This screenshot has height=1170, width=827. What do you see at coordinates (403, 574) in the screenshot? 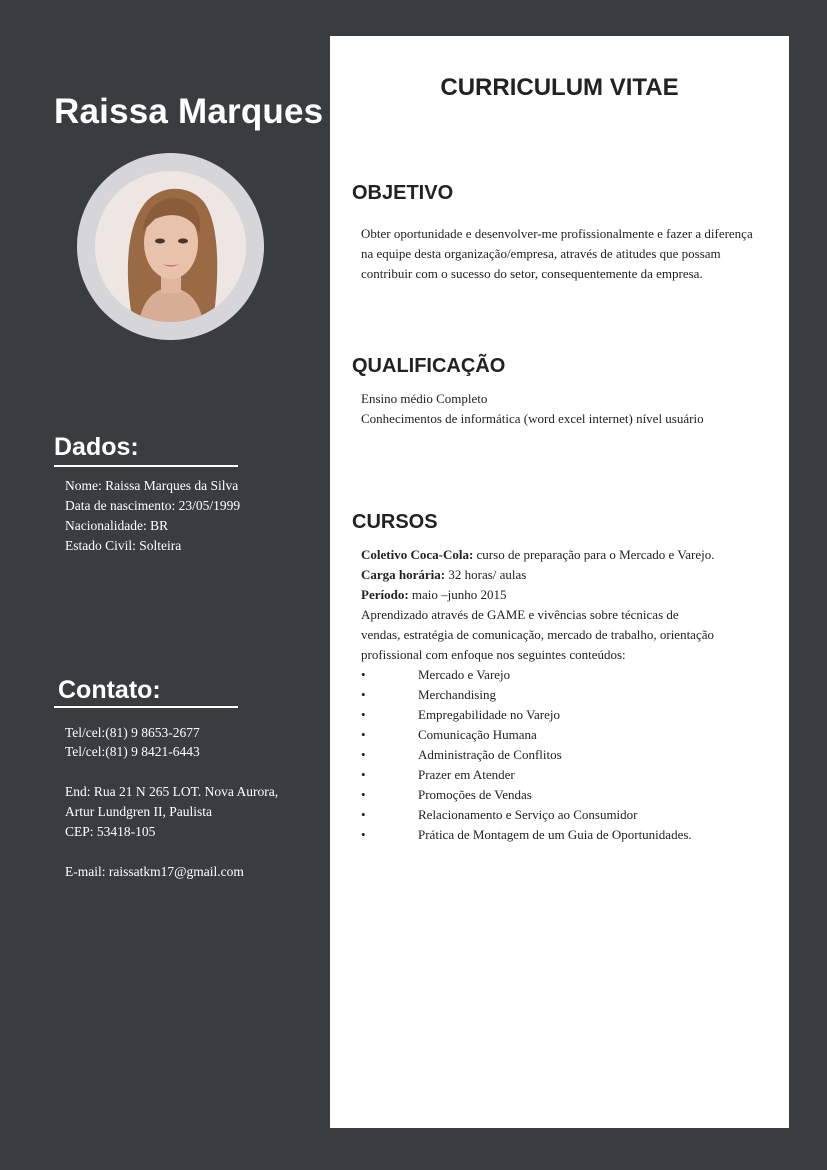
I see `course-hours-label: Carga horária:` at bounding box center [403, 574].